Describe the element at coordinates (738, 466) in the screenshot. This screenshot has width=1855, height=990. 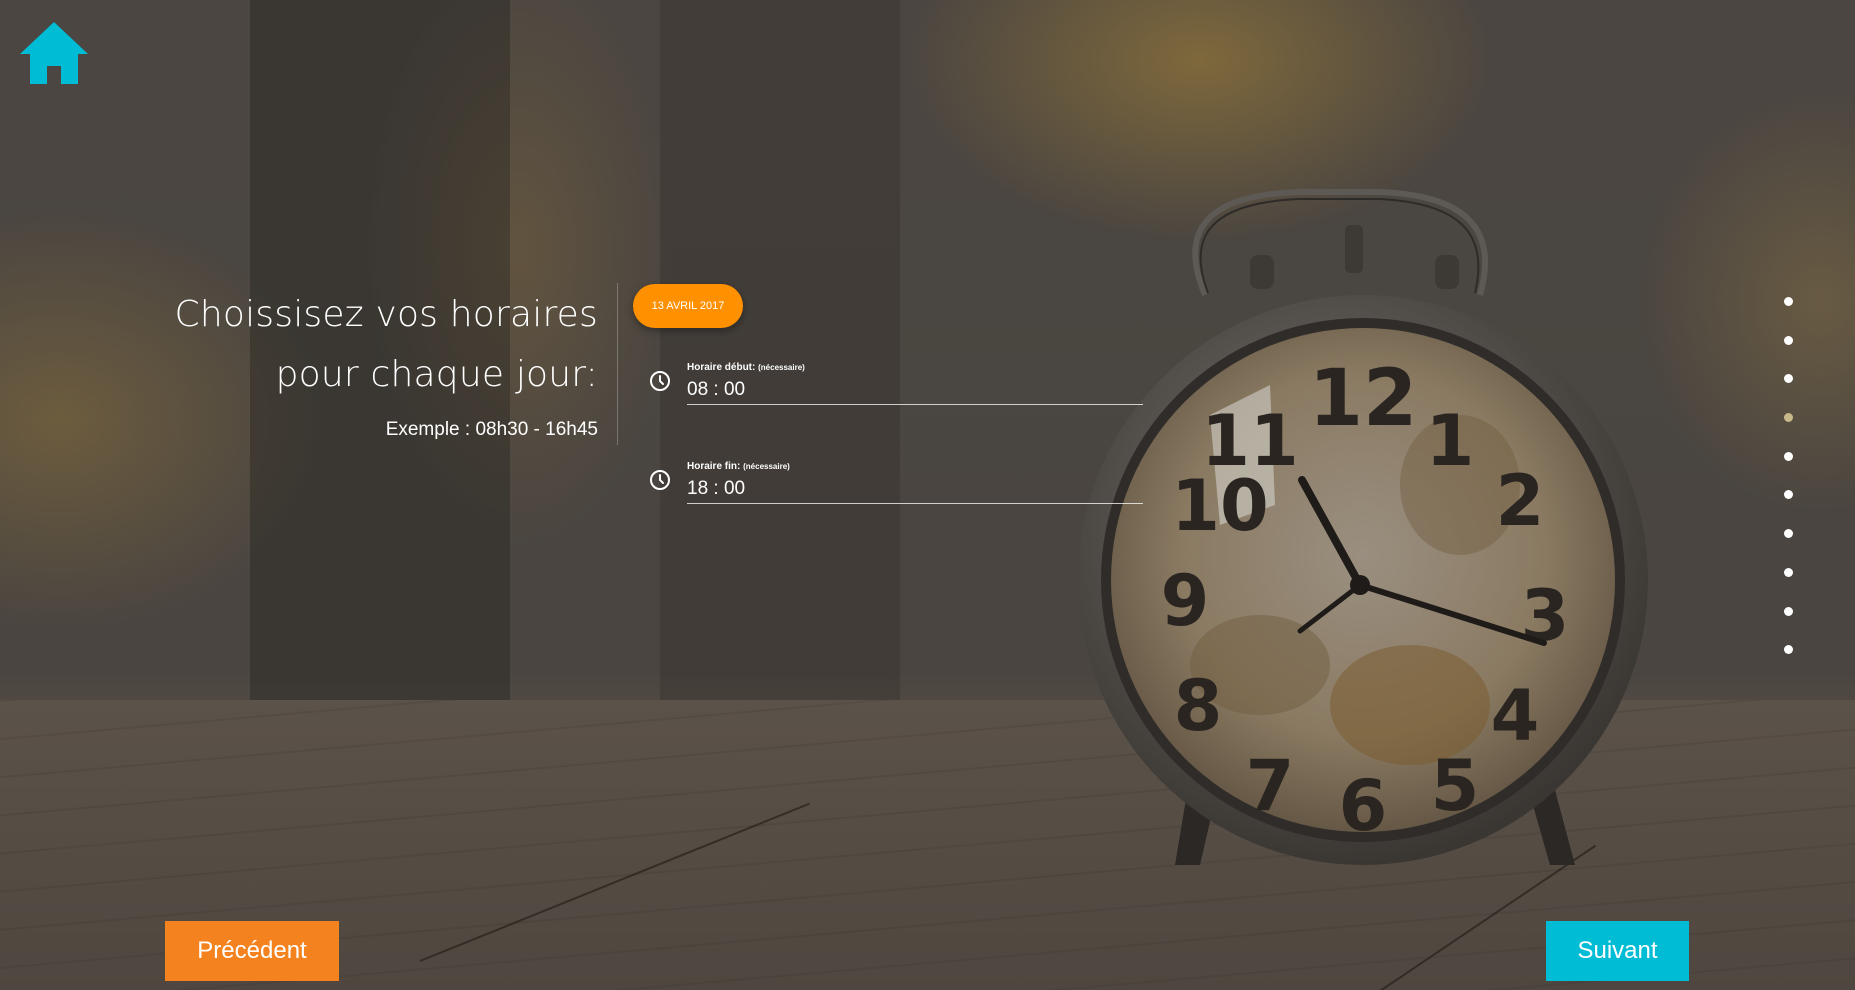
I see `end-time-label: Horaire fin: (nécessaire)` at that location.